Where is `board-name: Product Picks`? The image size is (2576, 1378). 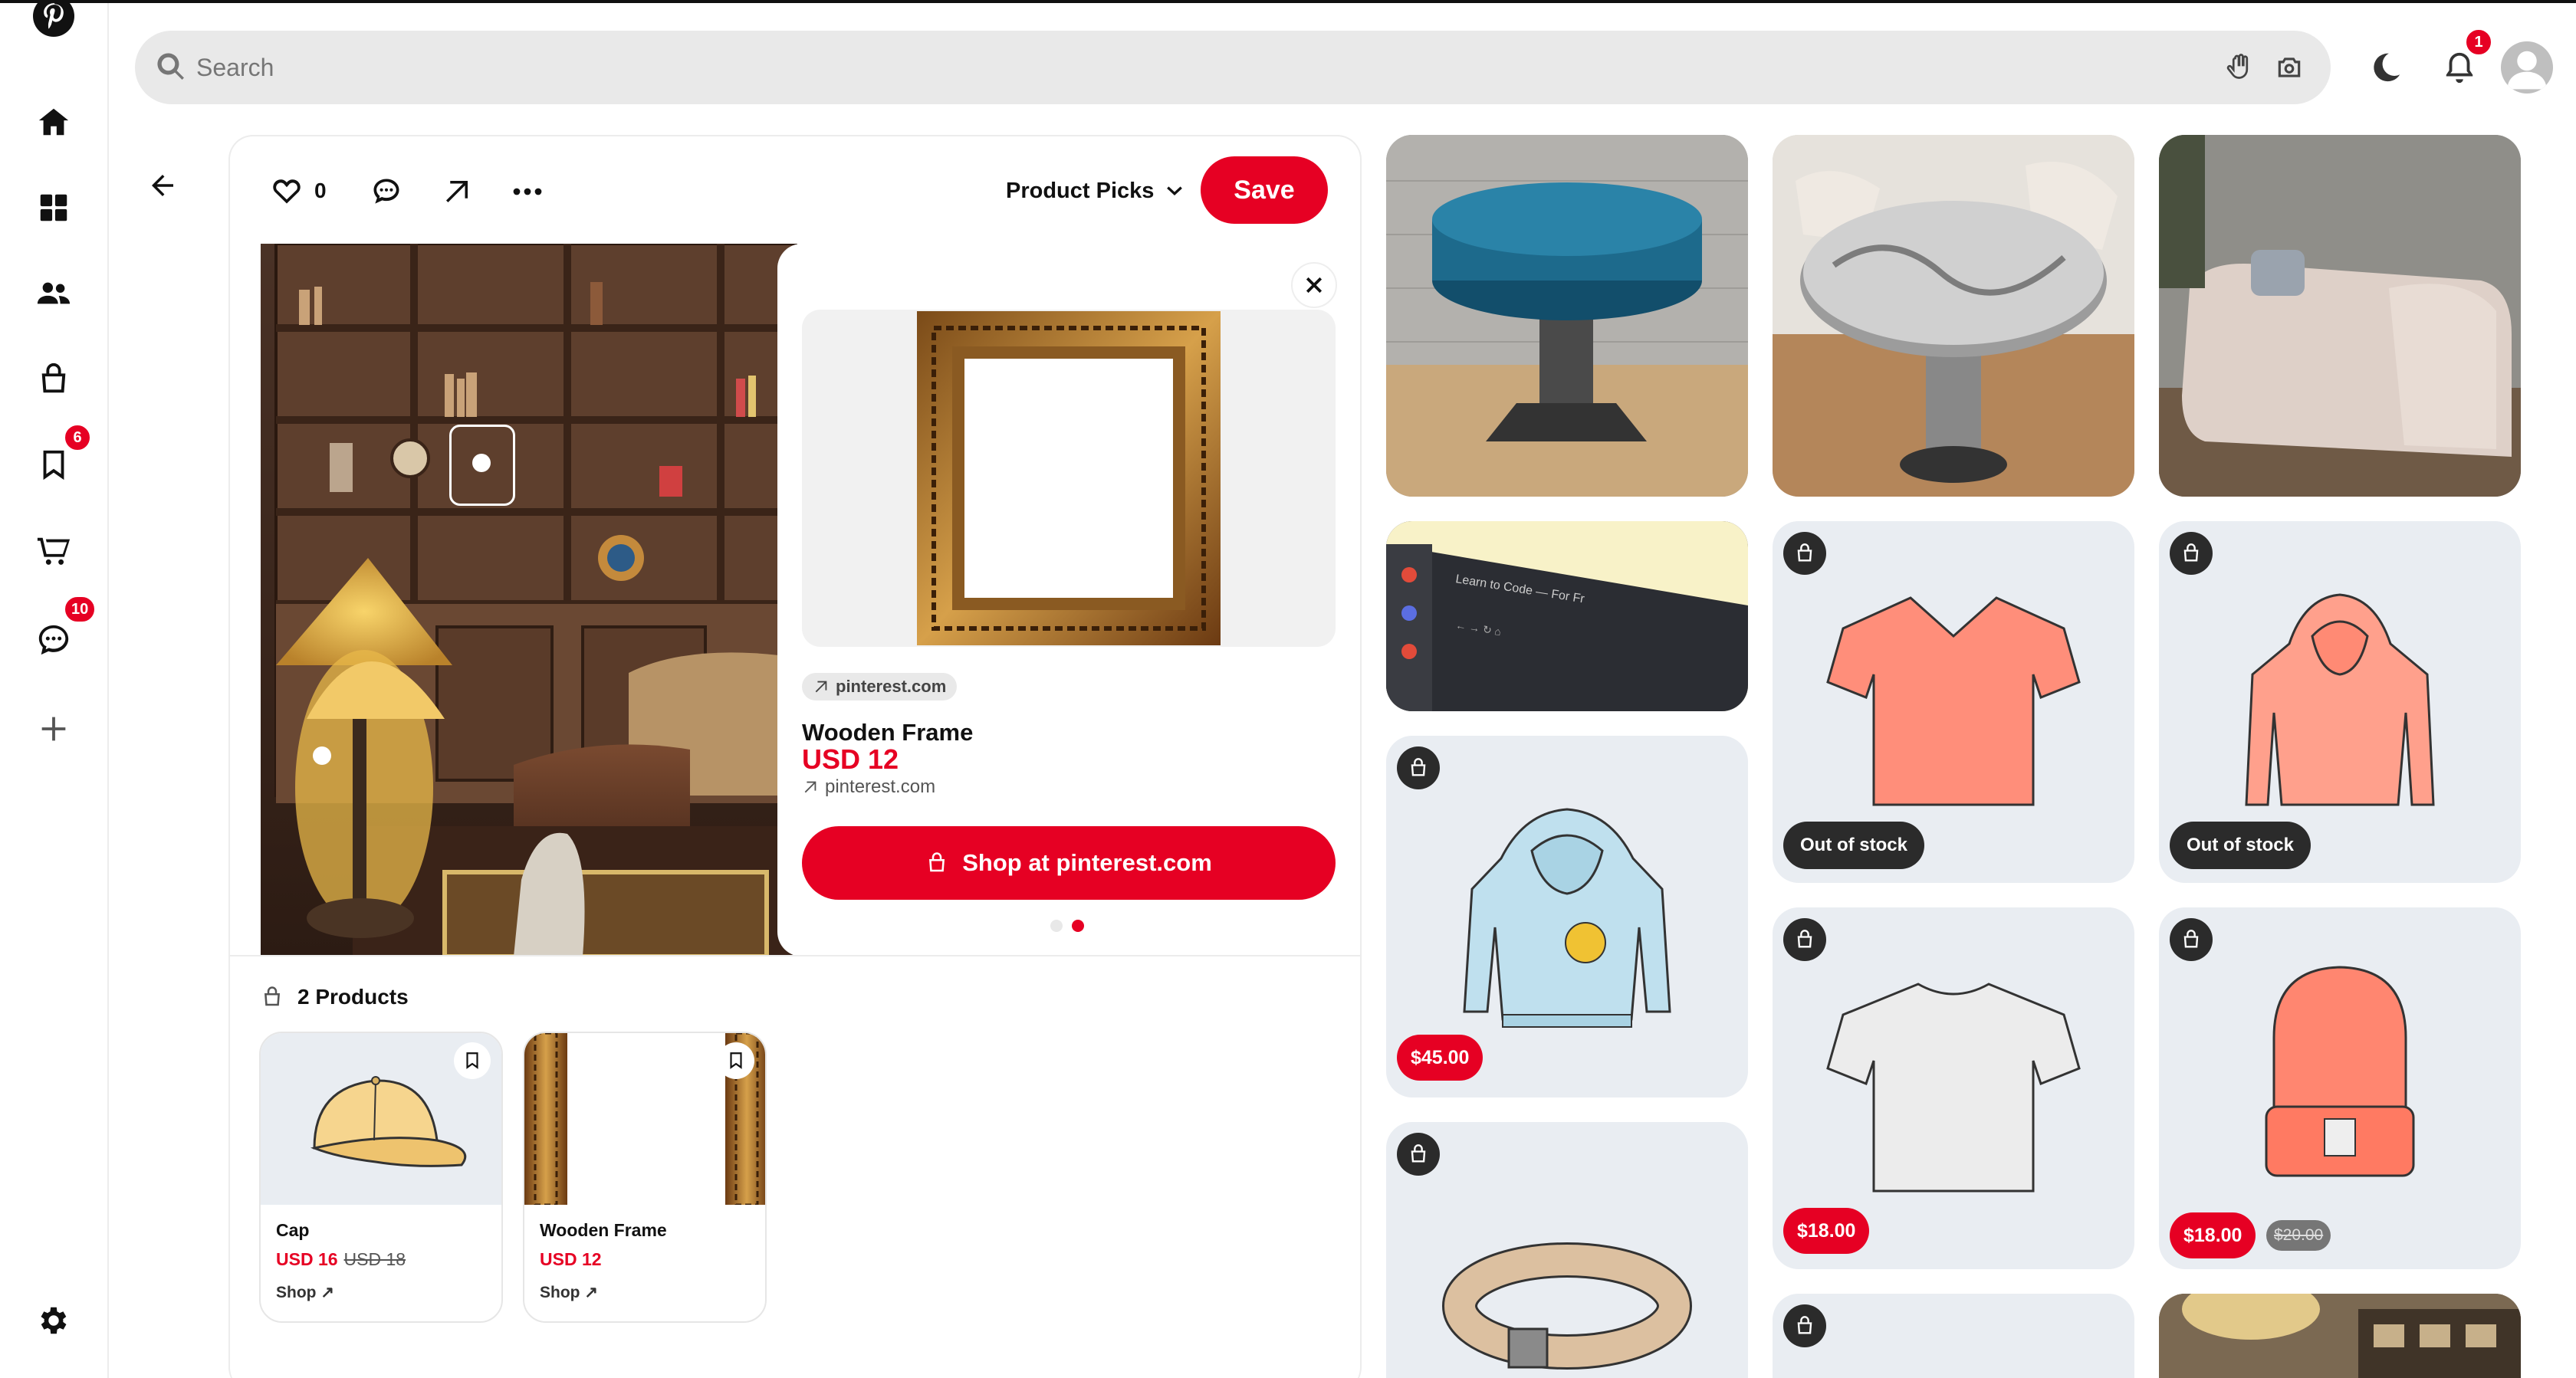
board-name: Product Picks is located at coordinates (1080, 190).